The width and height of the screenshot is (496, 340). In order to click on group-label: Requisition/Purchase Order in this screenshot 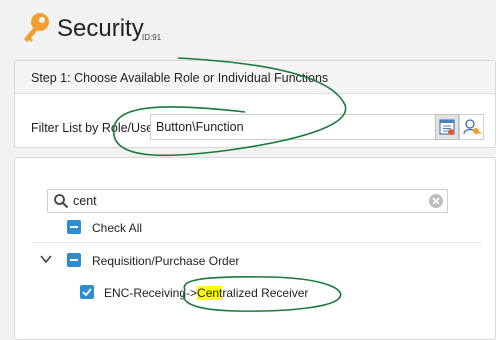, I will do `click(165, 261)`.